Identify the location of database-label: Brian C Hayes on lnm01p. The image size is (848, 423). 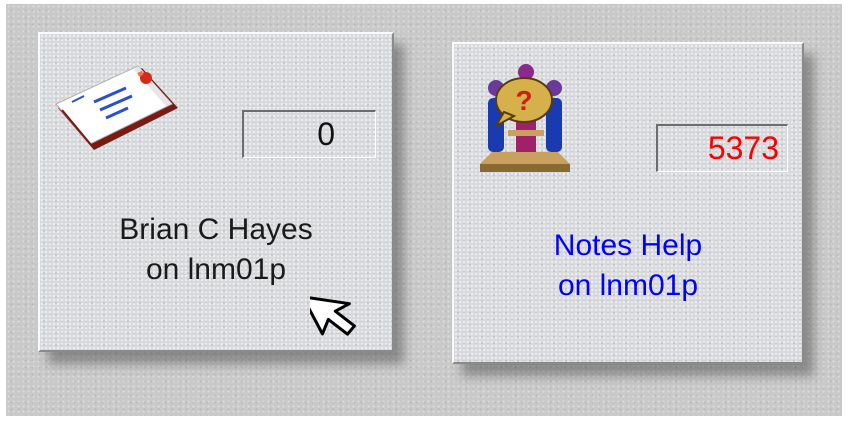
(216, 250).